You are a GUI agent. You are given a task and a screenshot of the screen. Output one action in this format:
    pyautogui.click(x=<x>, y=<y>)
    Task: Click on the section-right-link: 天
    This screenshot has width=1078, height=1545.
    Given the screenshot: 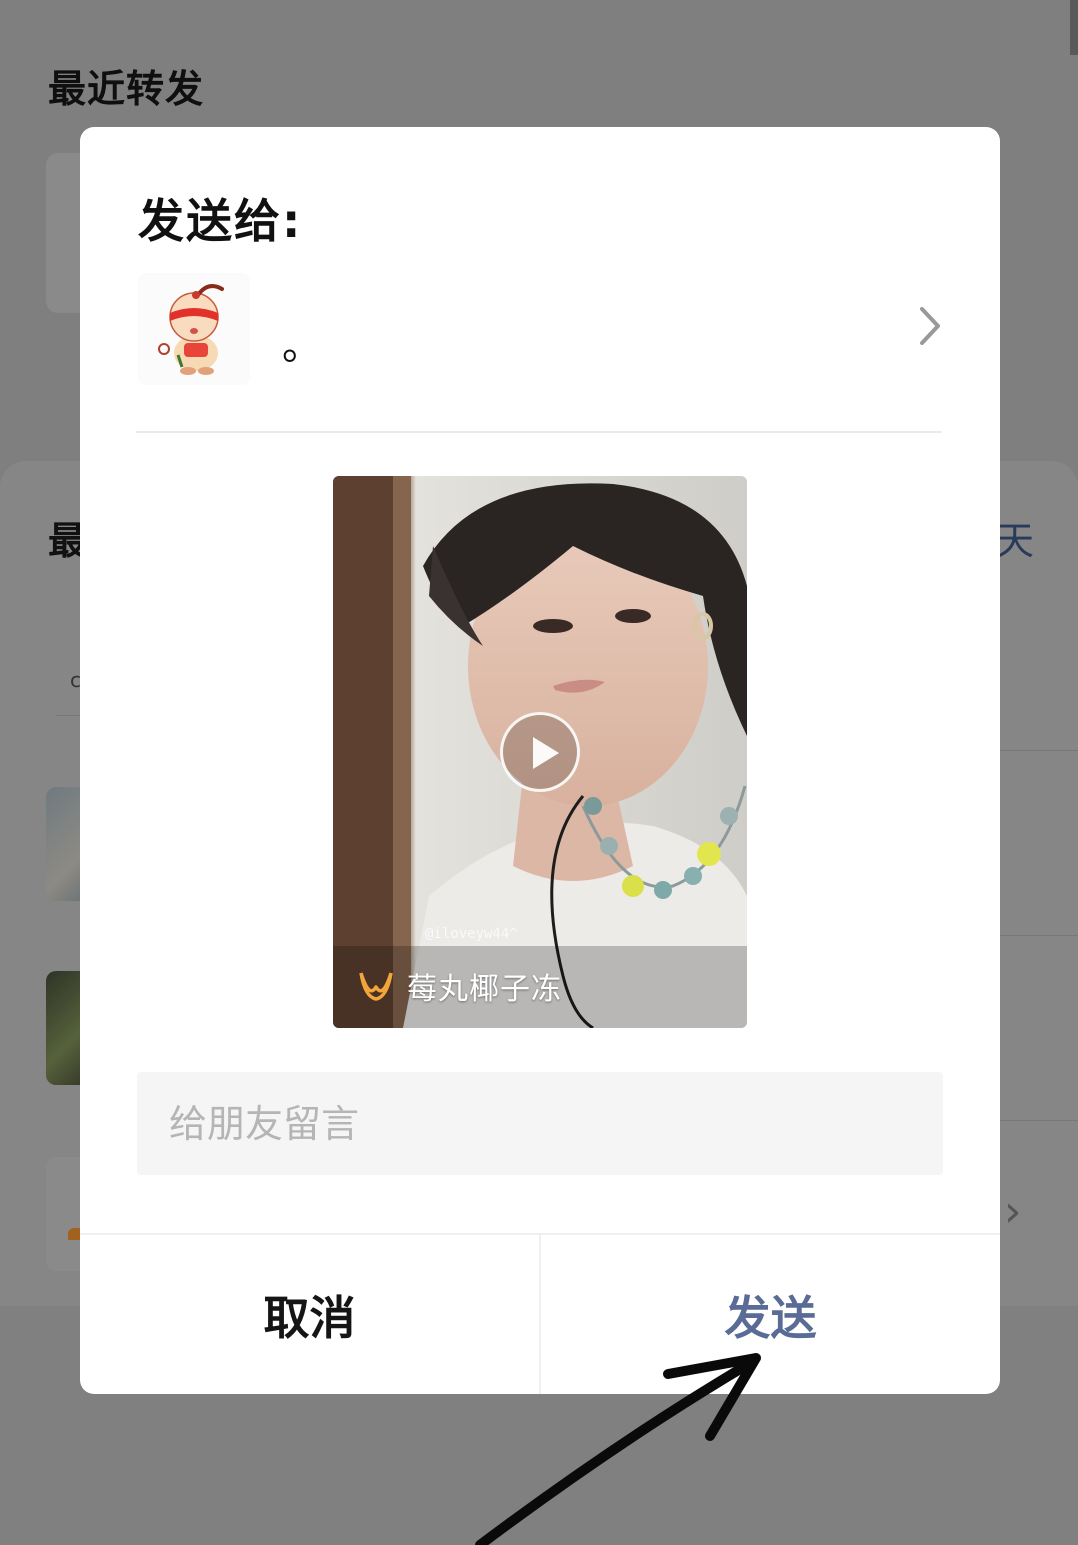 What is the action you would take?
    pyautogui.click(x=1015, y=537)
    